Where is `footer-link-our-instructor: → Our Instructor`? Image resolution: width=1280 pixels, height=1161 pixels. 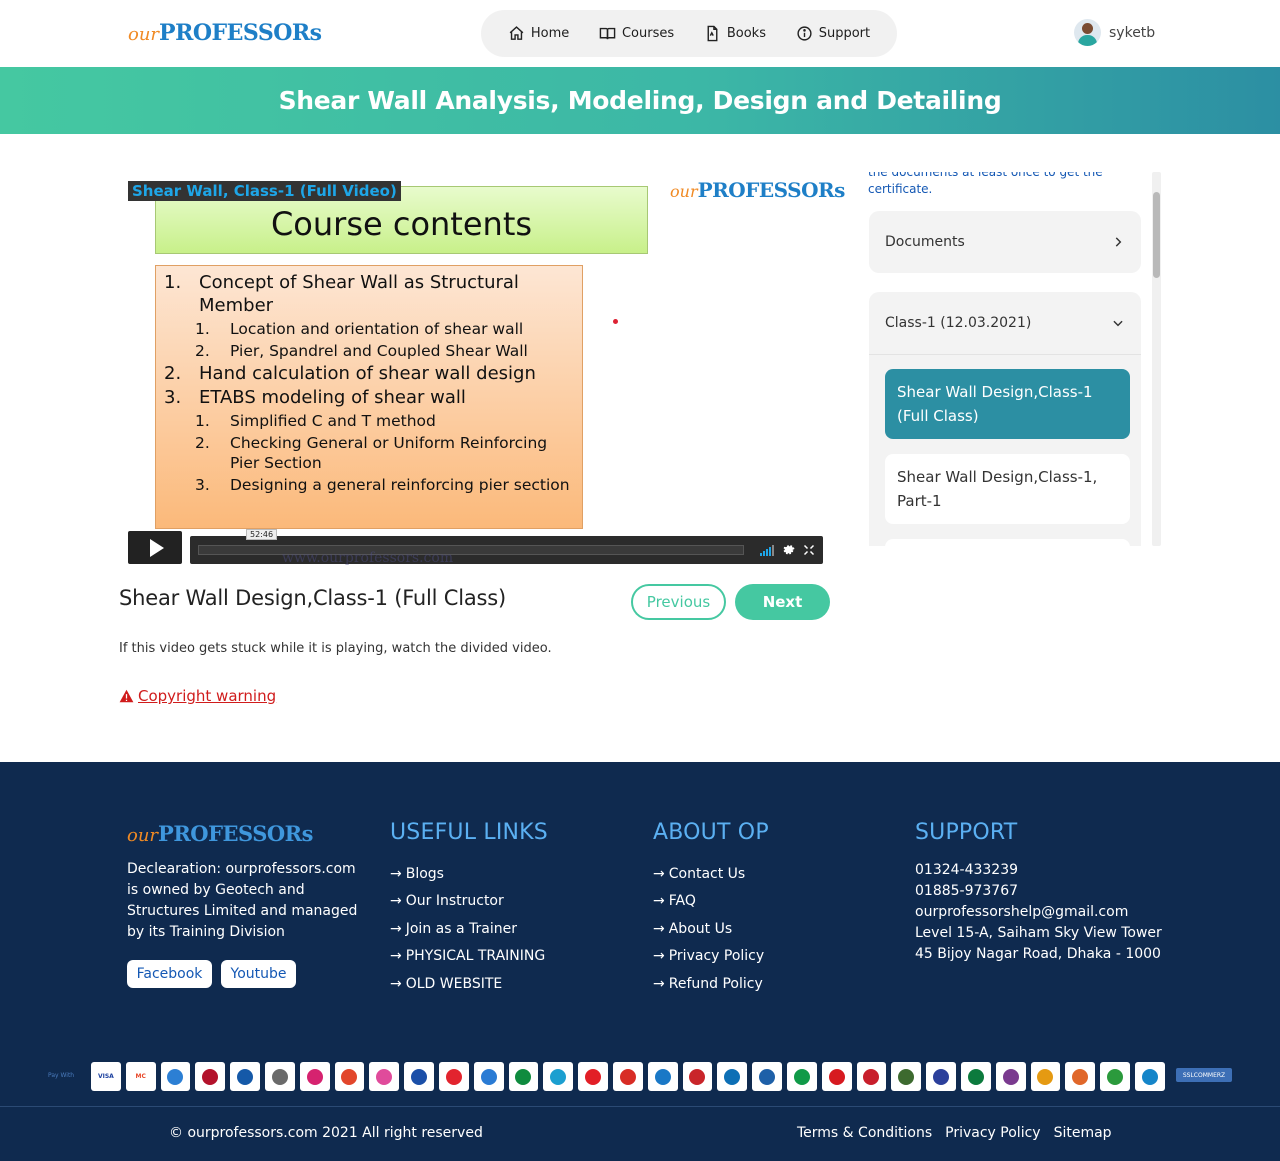 footer-link-our-instructor: → Our Instructor is located at coordinates (469, 902).